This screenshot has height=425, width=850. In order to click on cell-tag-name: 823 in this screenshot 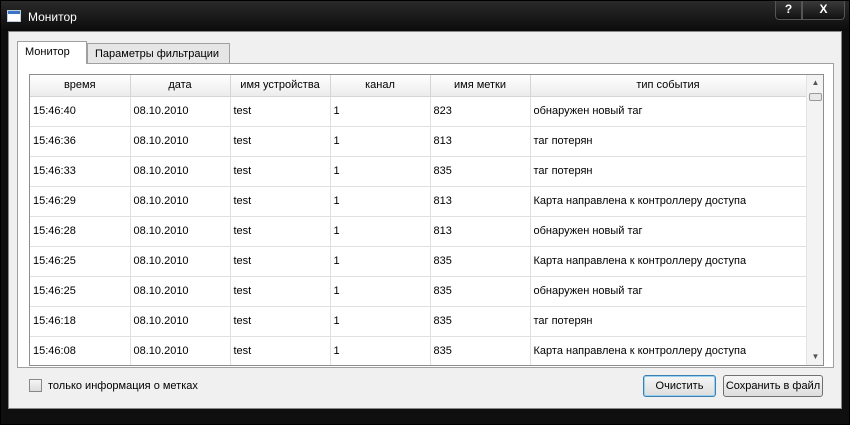, I will do `click(480, 111)`.